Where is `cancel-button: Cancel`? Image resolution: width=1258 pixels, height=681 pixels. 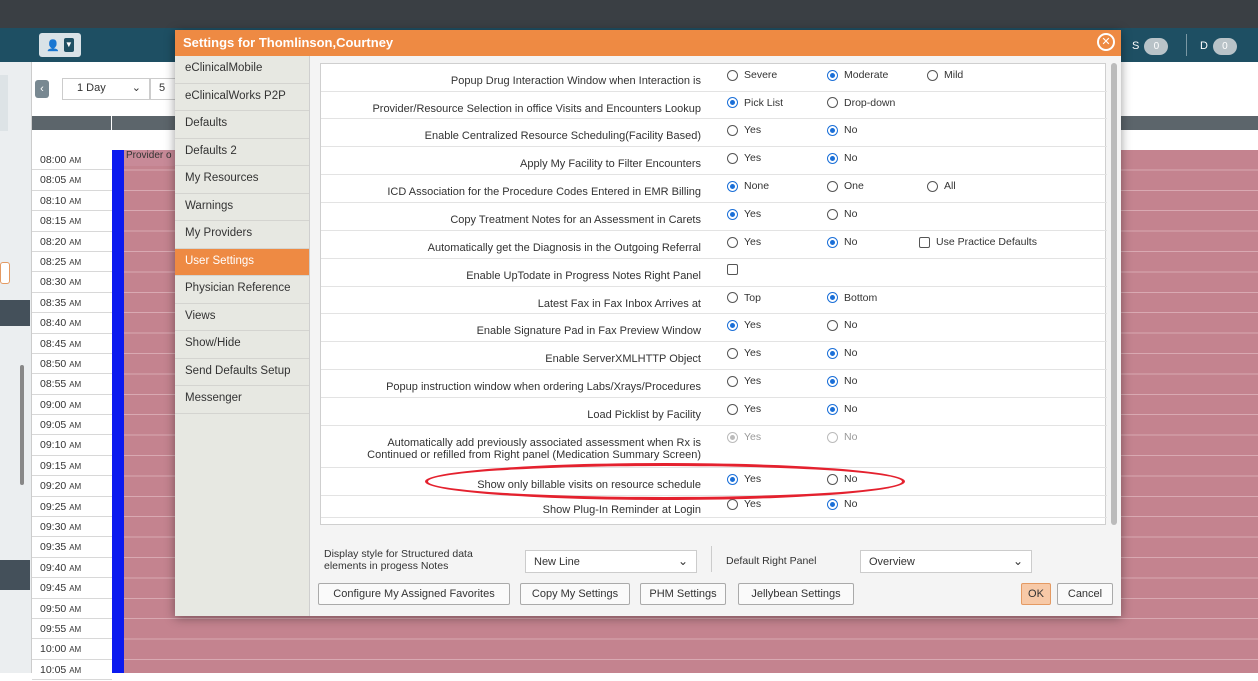
cancel-button: Cancel is located at coordinates (1085, 594).